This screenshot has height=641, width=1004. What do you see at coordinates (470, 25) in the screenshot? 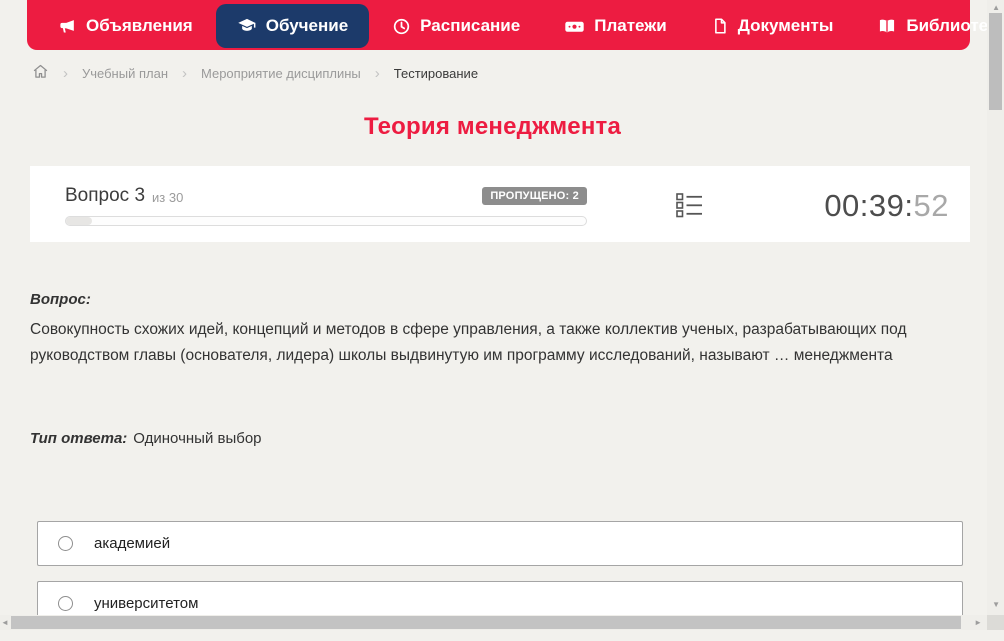
I see `nav-item-label: Расписание` at bounding box center [470, 25].